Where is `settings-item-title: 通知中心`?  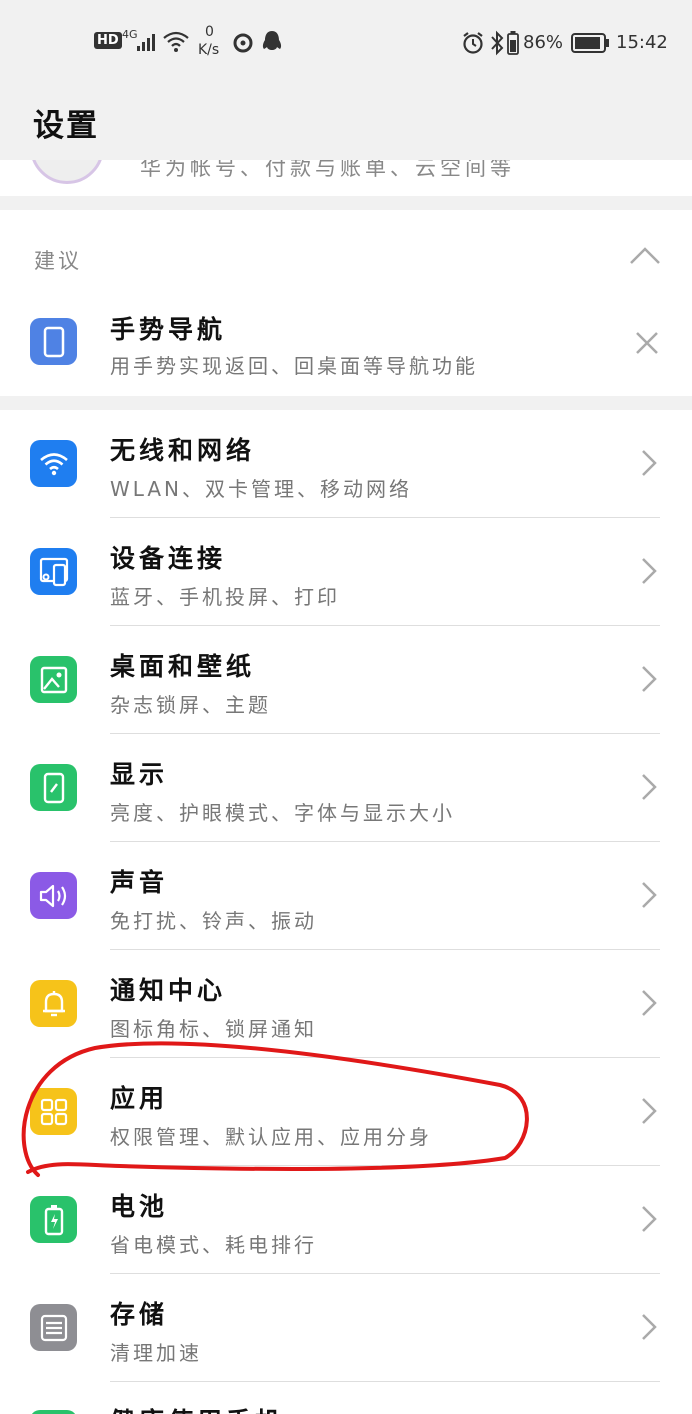
settings-item-title: 通知中心 is located at coordinates (168, 990).